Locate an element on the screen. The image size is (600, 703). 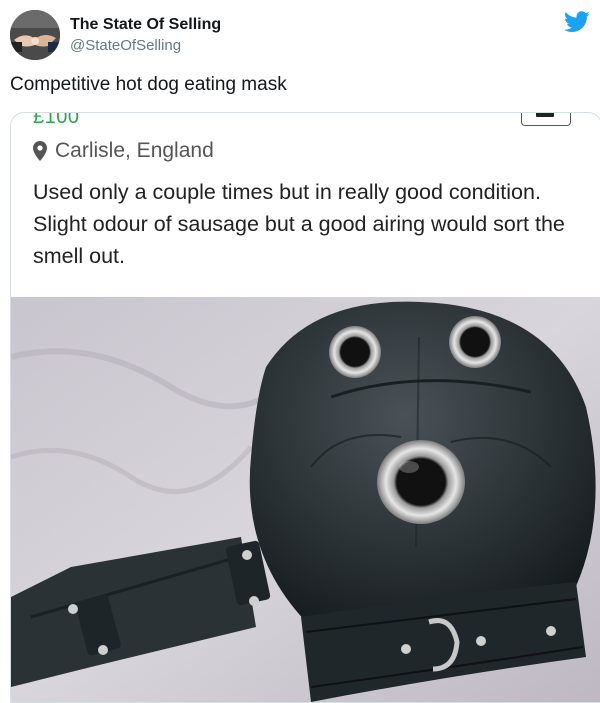
display-name: The State Of Selling is located at coordinates (145, 25).